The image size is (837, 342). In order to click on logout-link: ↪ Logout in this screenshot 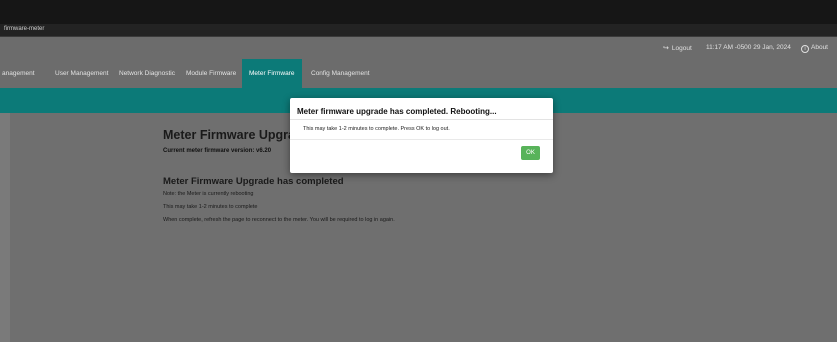, I will do `click(677, 48)`.